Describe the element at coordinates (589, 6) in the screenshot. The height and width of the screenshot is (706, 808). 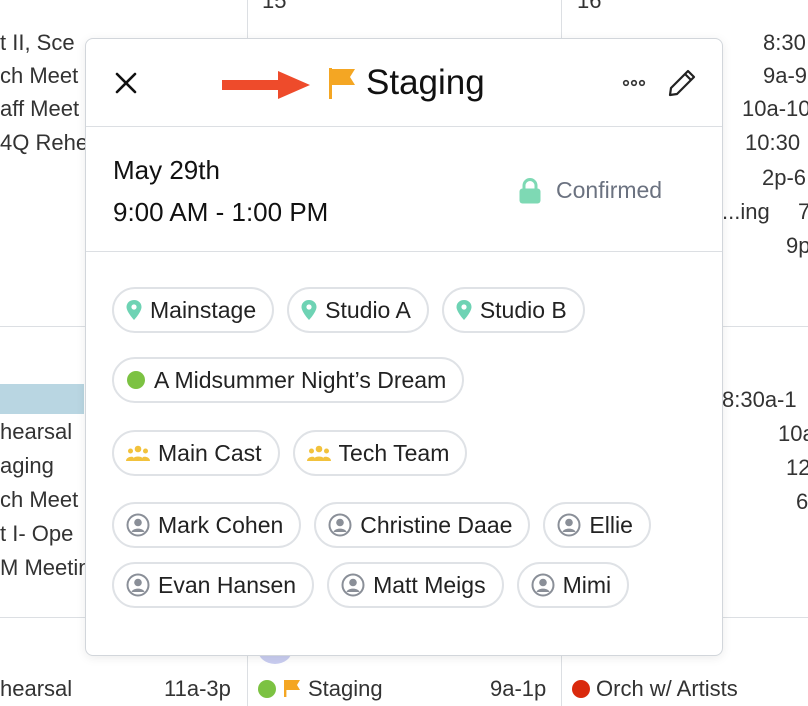
I see `day-number: 16` at that location.